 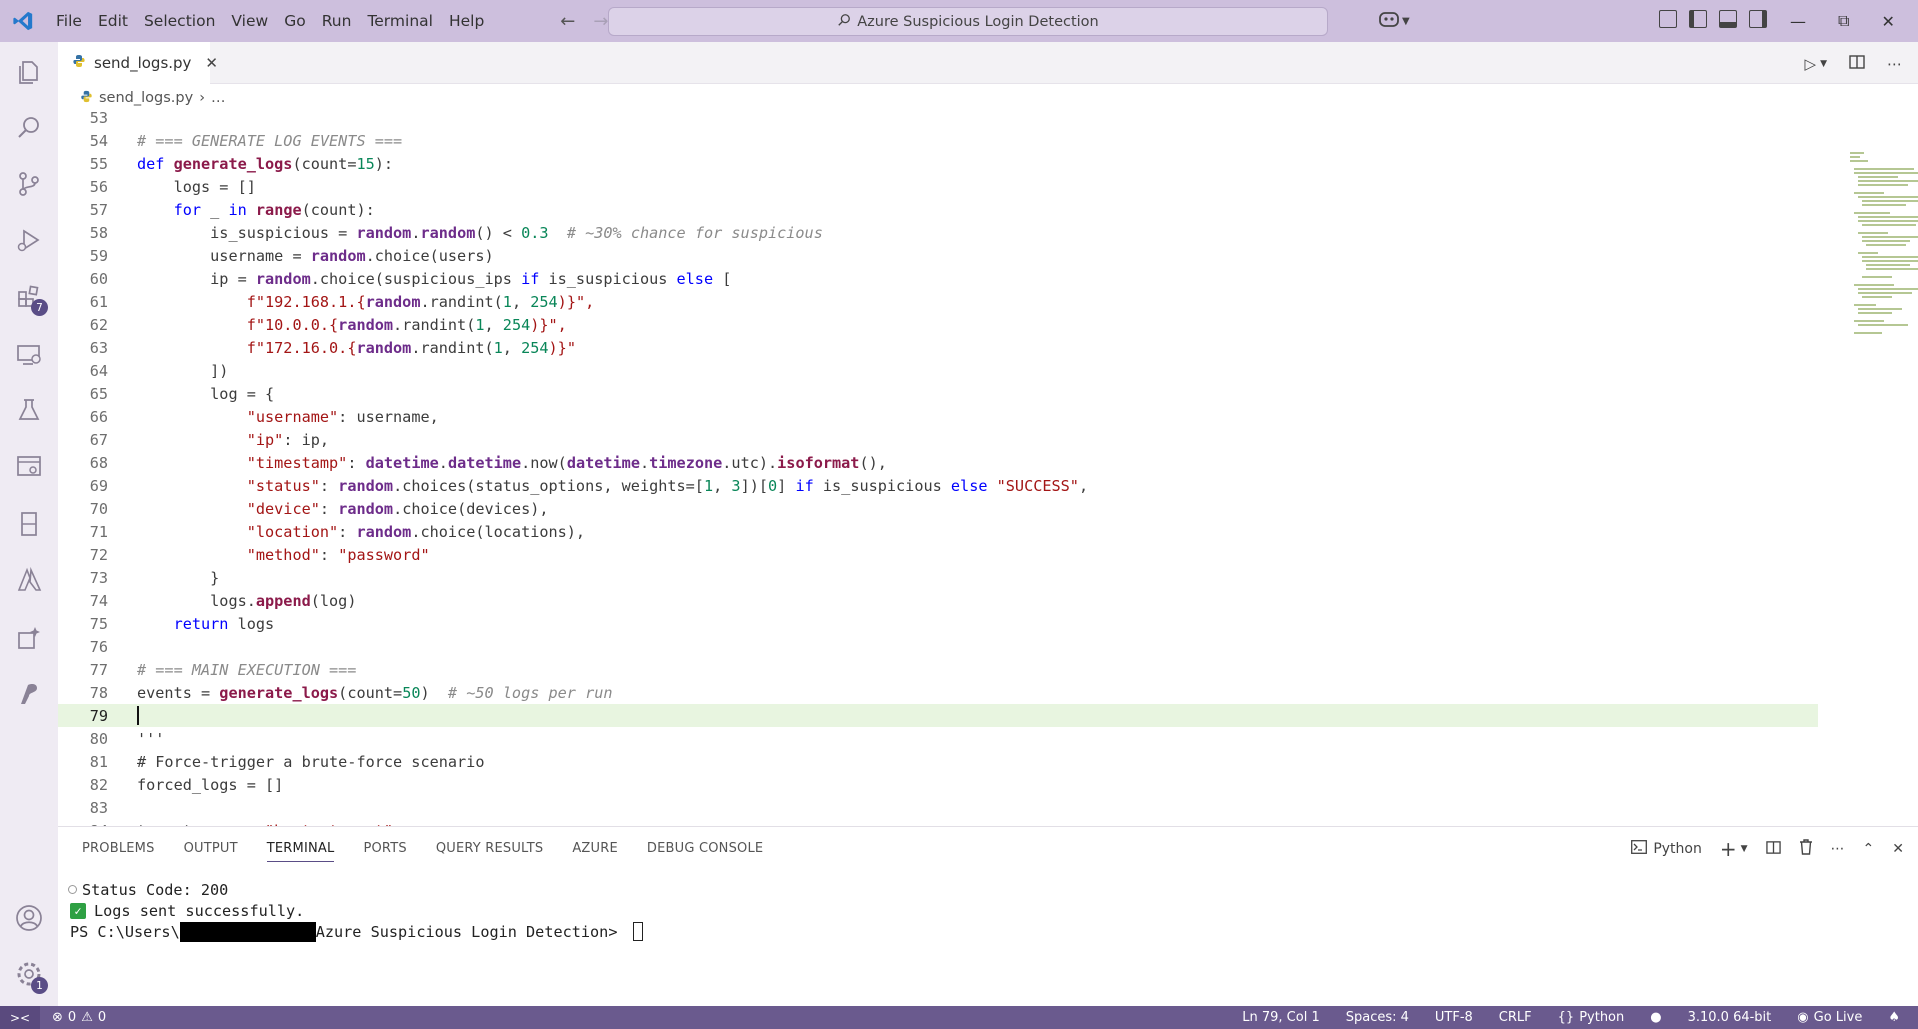 I want to click on command-decoration-icon, so click(x=72, y=889).